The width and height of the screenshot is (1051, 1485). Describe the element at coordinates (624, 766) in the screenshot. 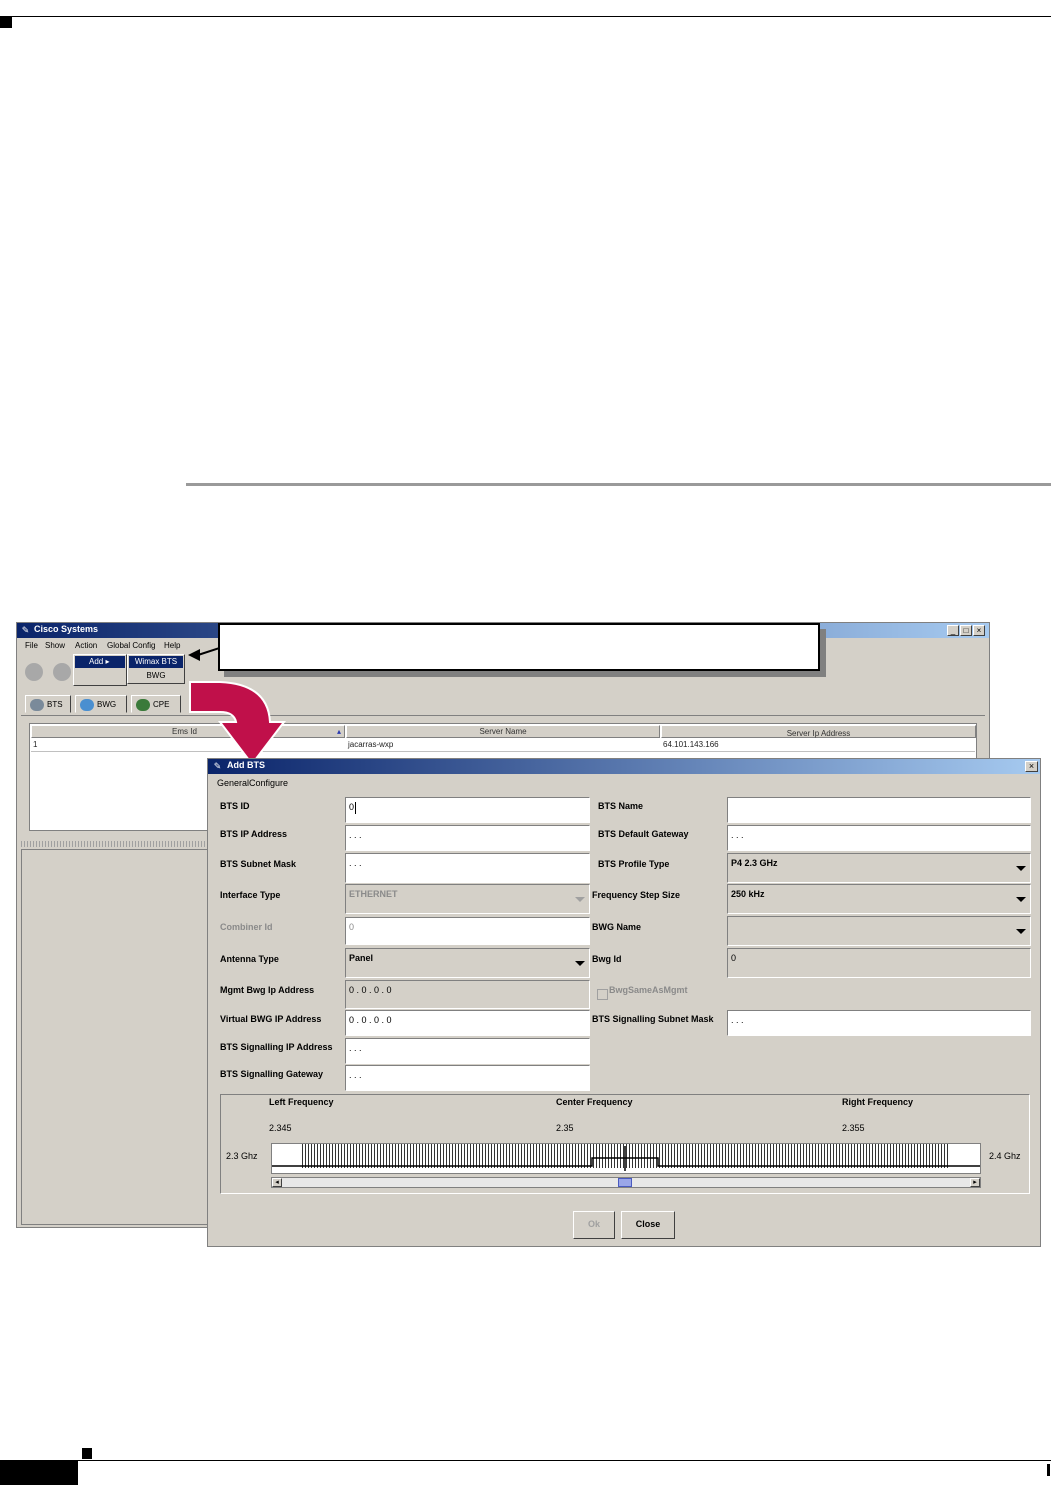

I see `dialog-titlebar: ✎ Add BTS ×` at that location.